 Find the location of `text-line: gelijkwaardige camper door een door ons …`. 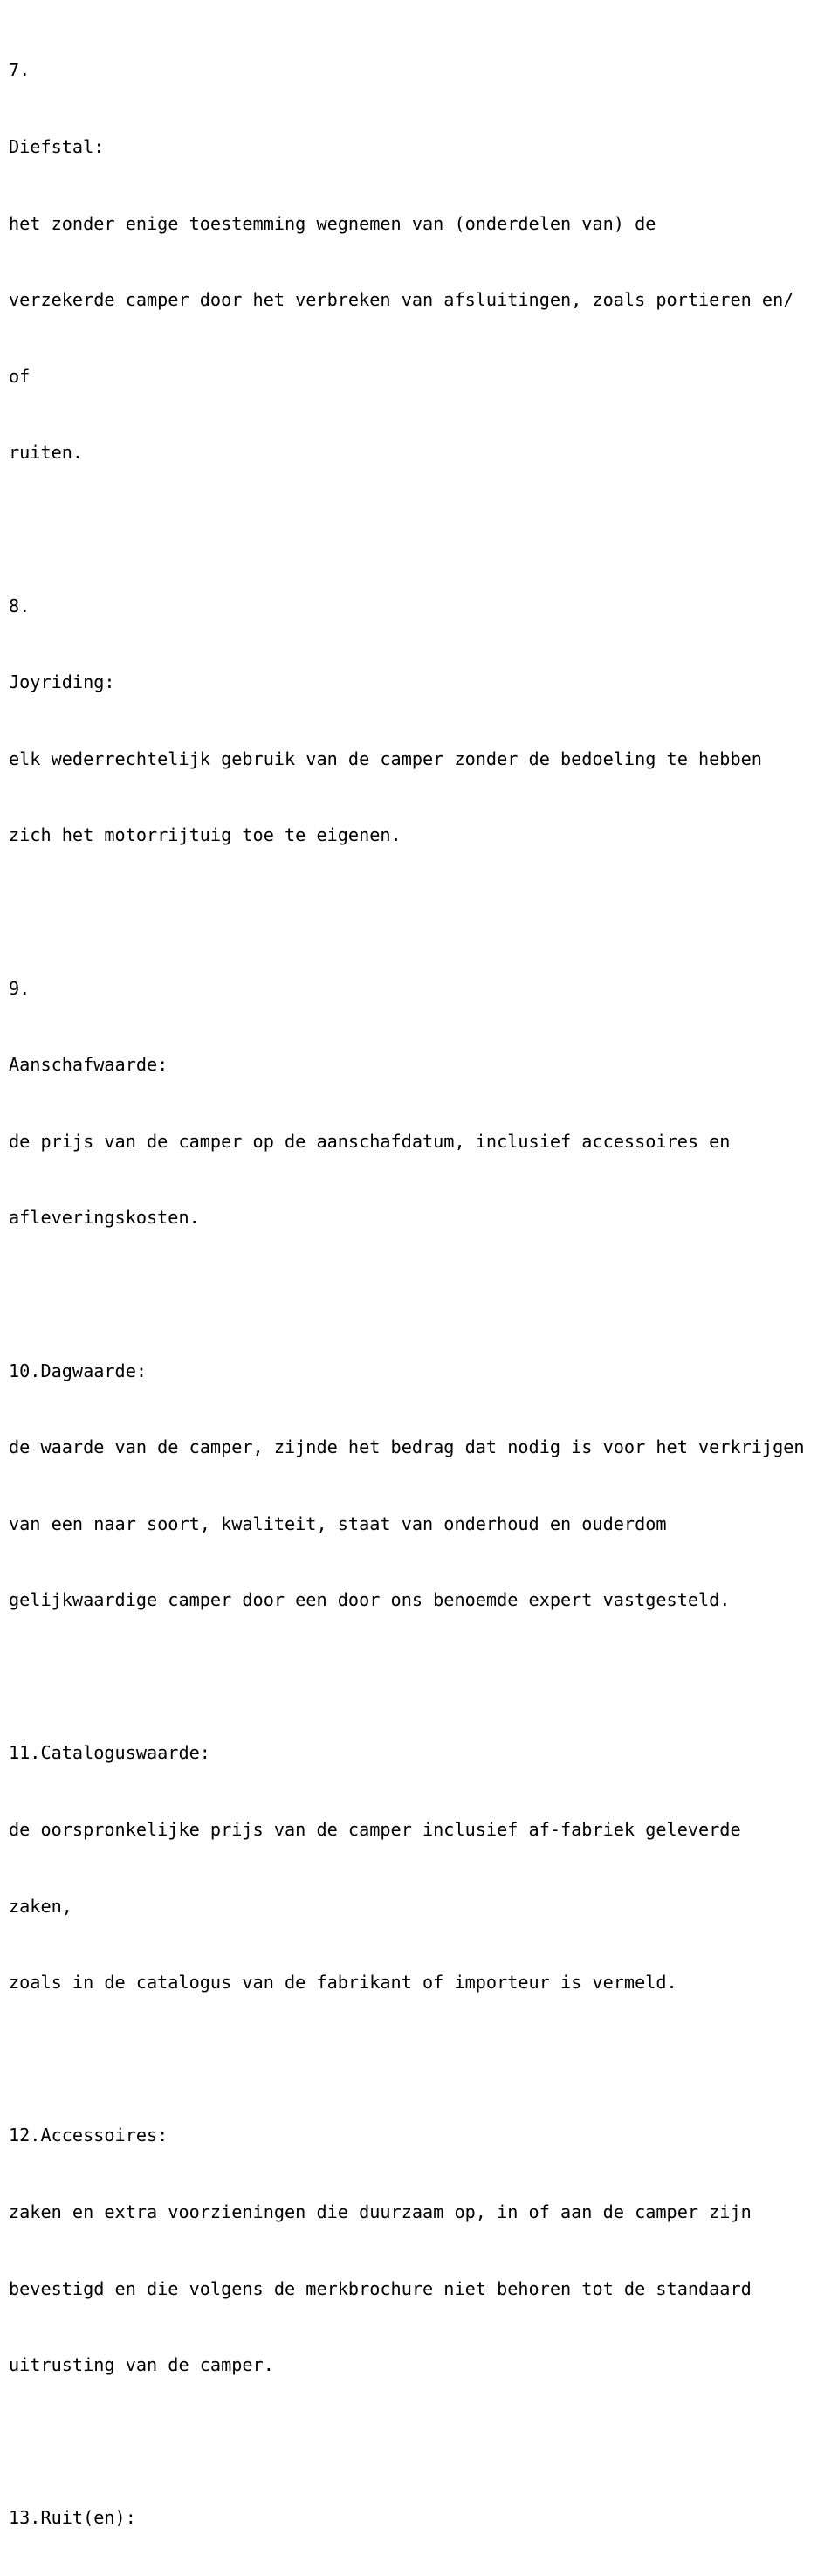

text-line: gelijkwaardige camper door een door ons … is located at coordinates (370, 1600).